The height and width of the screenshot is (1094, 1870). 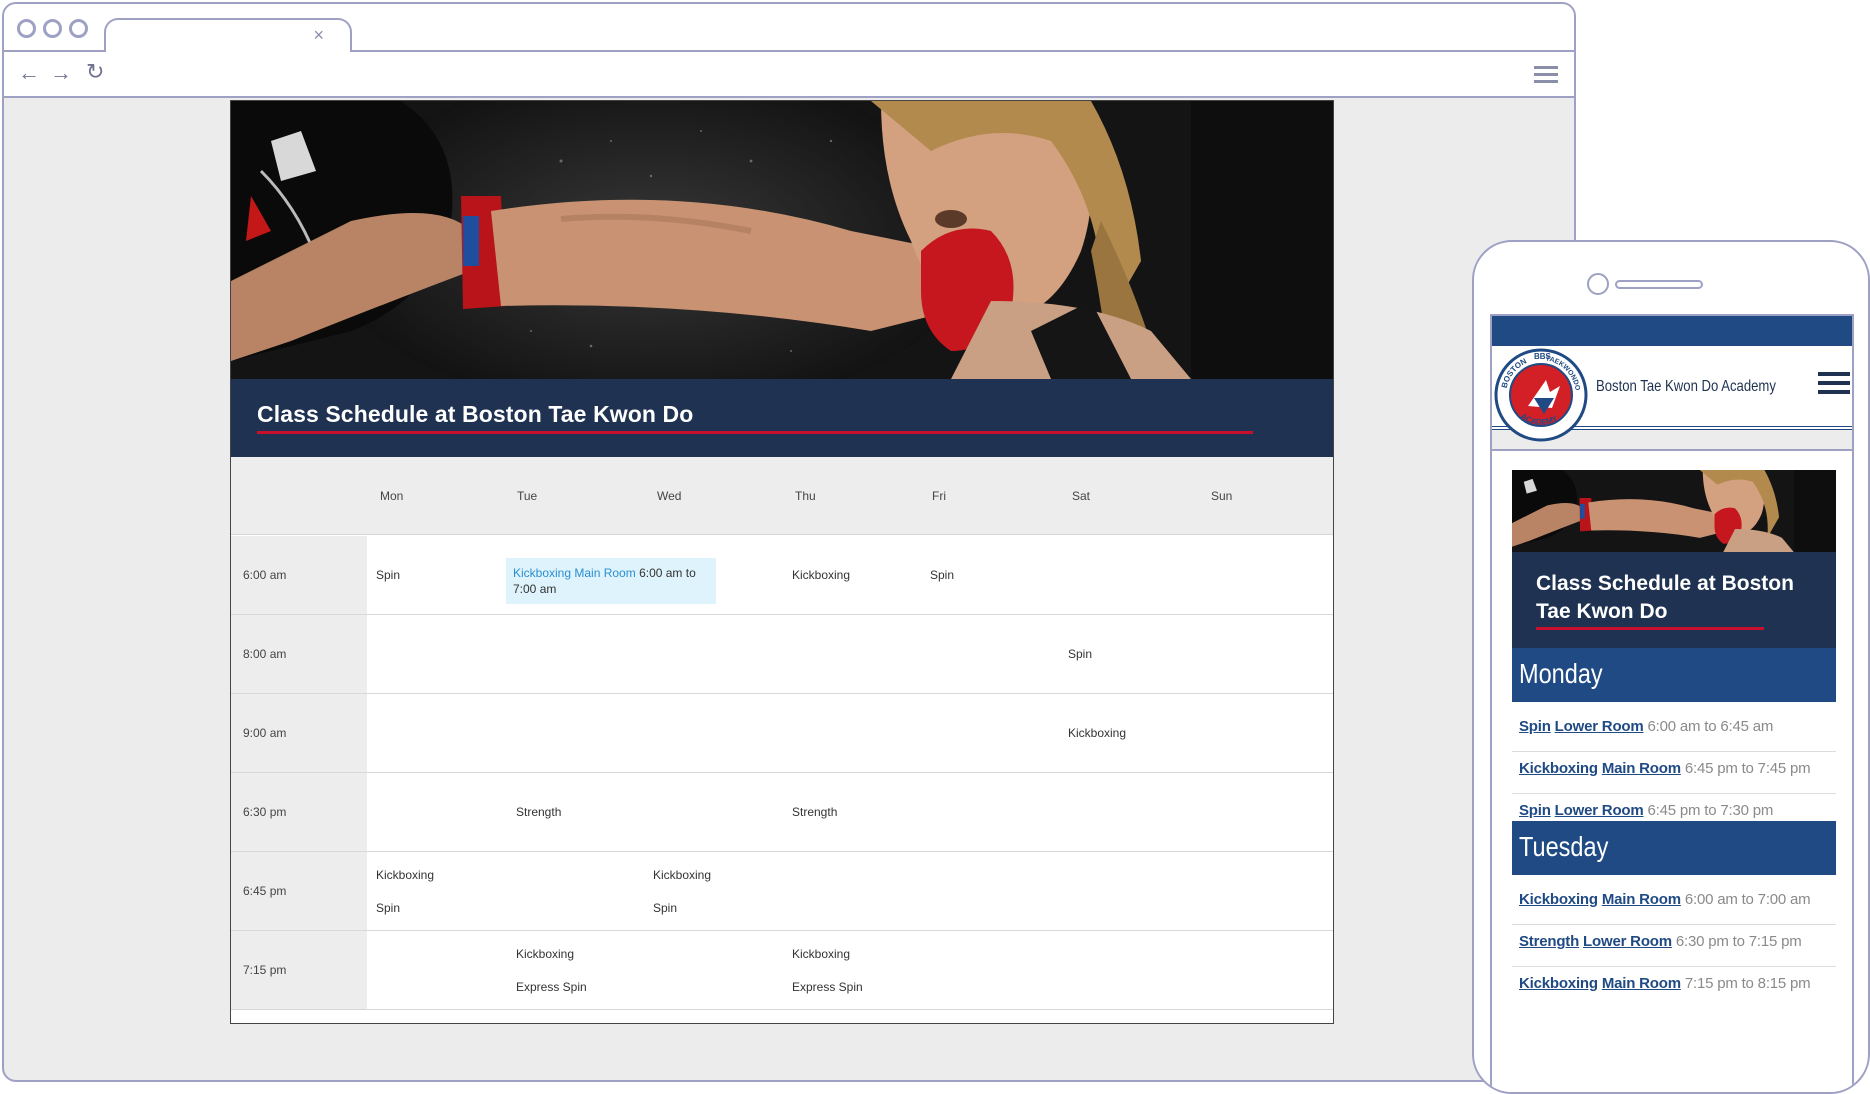 I want to click on back-arrow-icon: ←, so click(x=29, y=73).